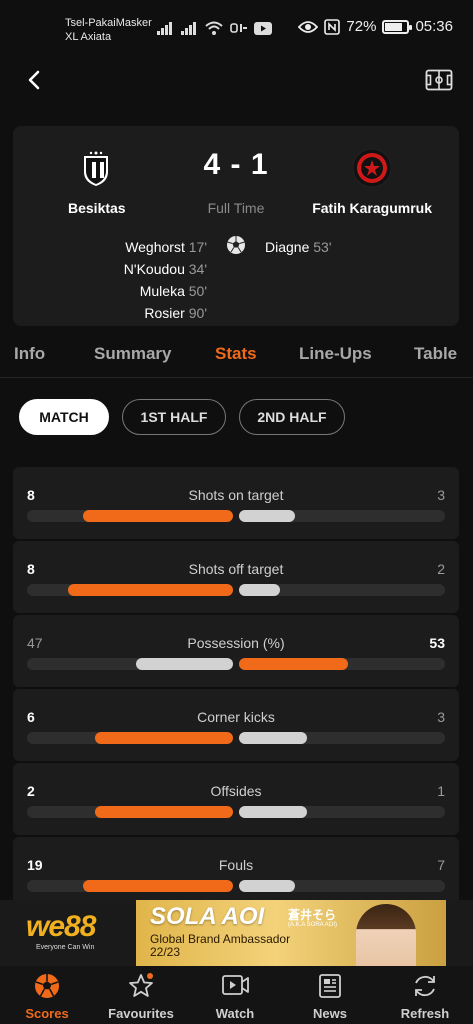  I want to click on tab-stats: Stats, so click(236, 354).